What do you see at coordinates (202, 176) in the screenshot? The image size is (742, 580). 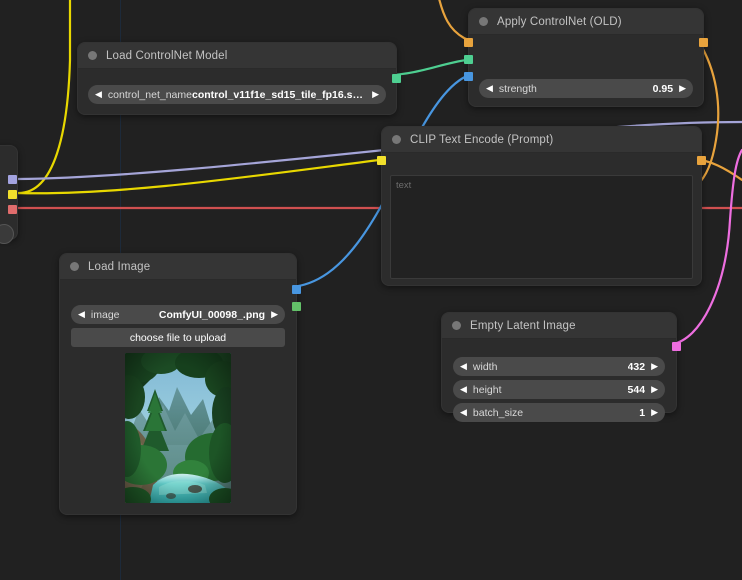 I see `link-clip-to-textencode` at bounding box center [202, 176].